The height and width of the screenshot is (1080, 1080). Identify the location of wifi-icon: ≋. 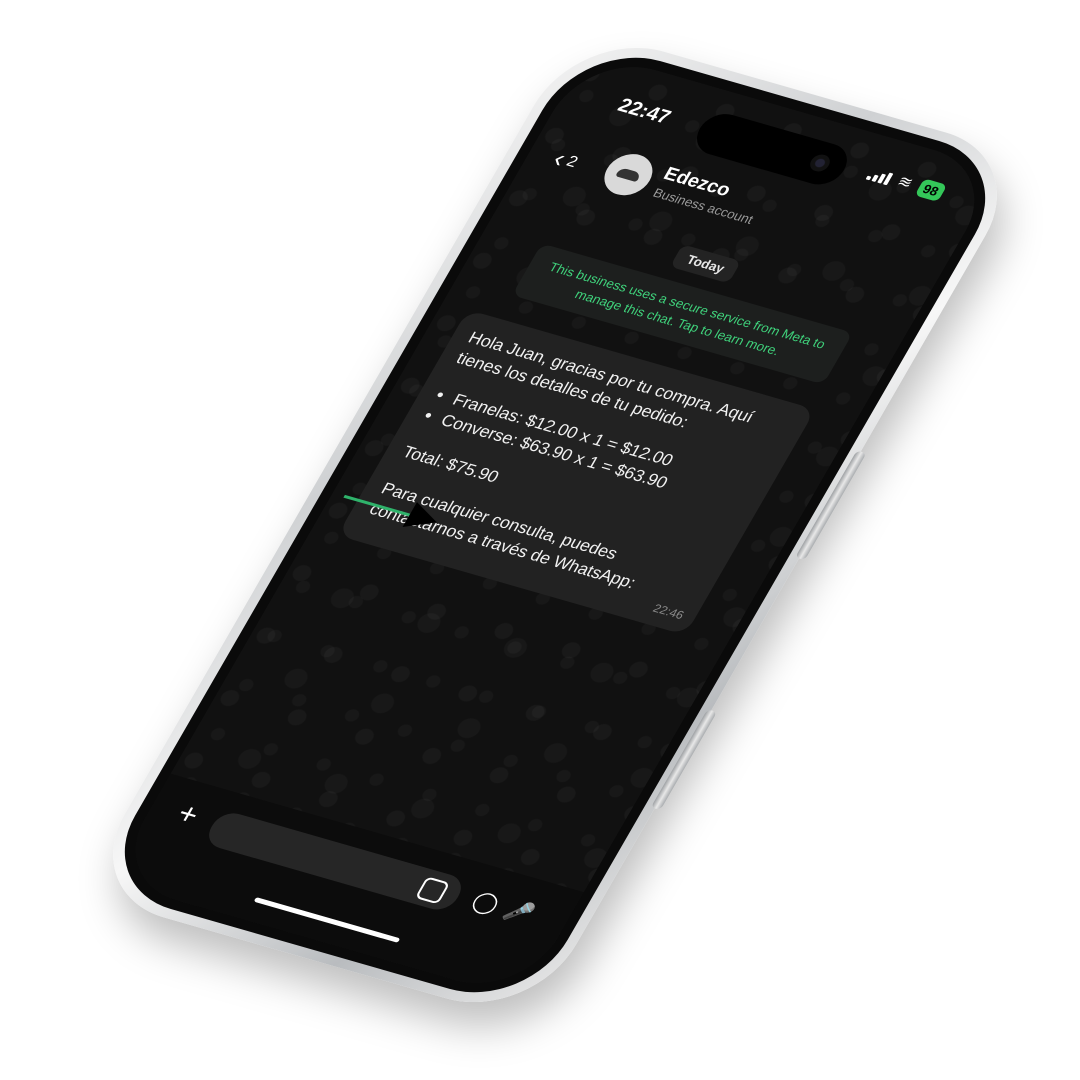
(905, 182).